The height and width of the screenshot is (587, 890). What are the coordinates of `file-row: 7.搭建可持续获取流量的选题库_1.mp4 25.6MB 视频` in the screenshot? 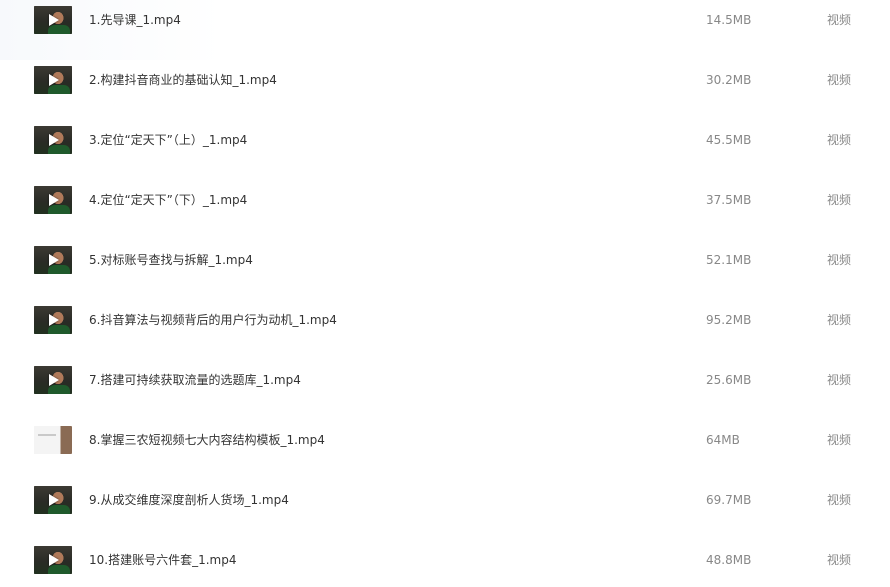 It's located at (445, 390).